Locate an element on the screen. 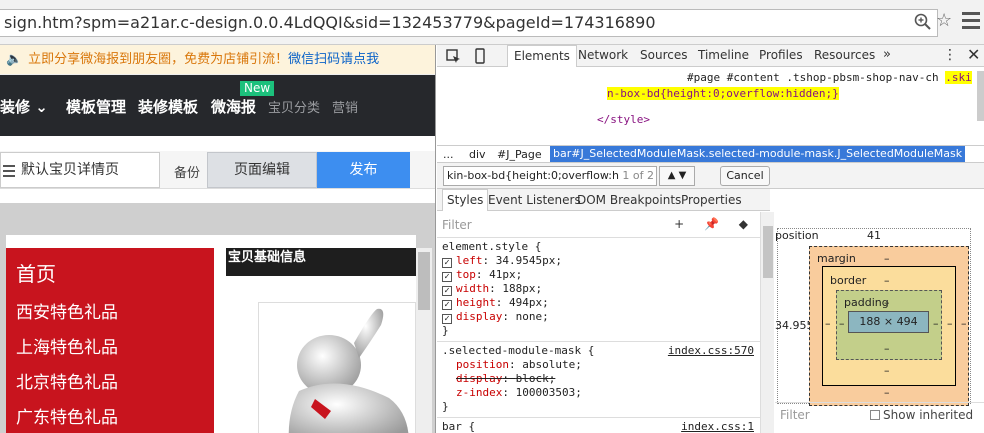 Image resolution: width=984 pixels, height=433 pixels. page-edit-button: 页面编辑 is located at coordinates (262, 170).